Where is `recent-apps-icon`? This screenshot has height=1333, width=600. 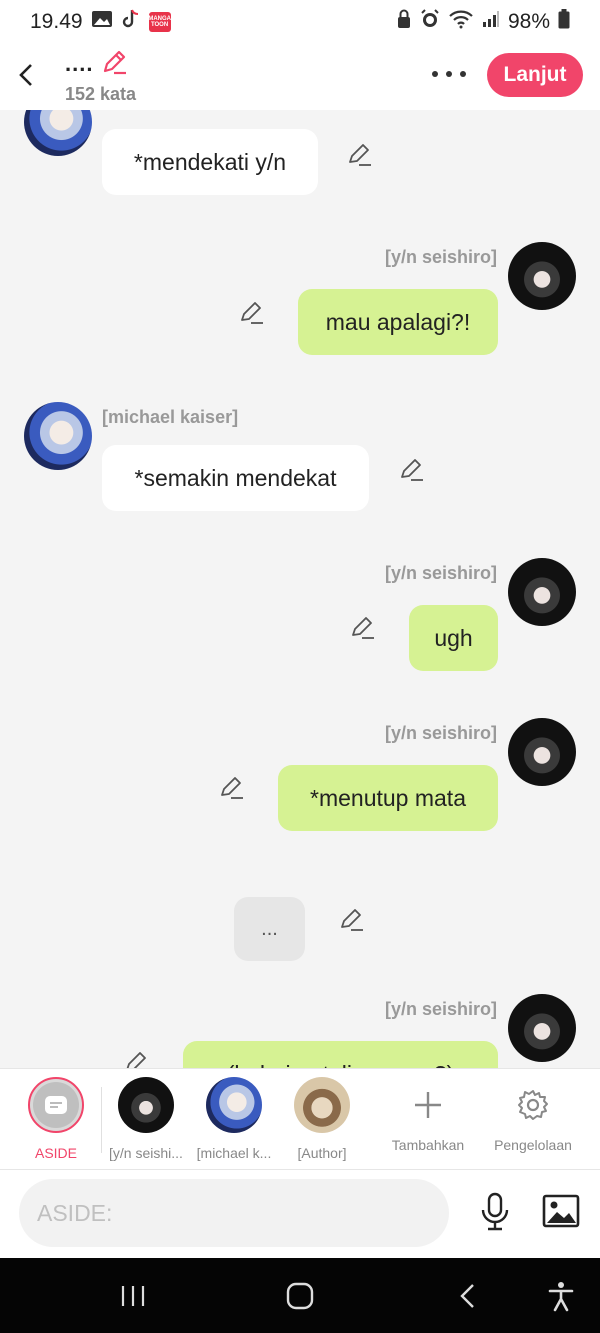
recent-apps-icon is located at coordinates (133, 1296).